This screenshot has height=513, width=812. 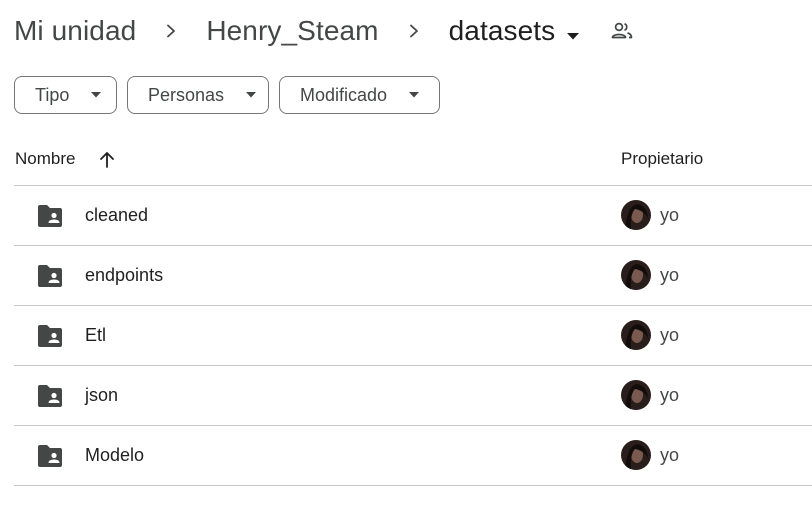 I want to click on filter-personas-label: Personas, so click(x=186, y=94).